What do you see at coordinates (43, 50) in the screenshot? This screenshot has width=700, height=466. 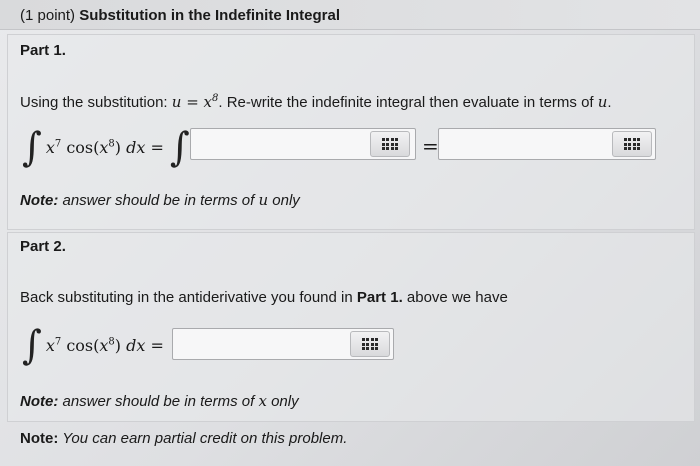 I see `part1-title: Part 1.` at bounding box center [43, 50].